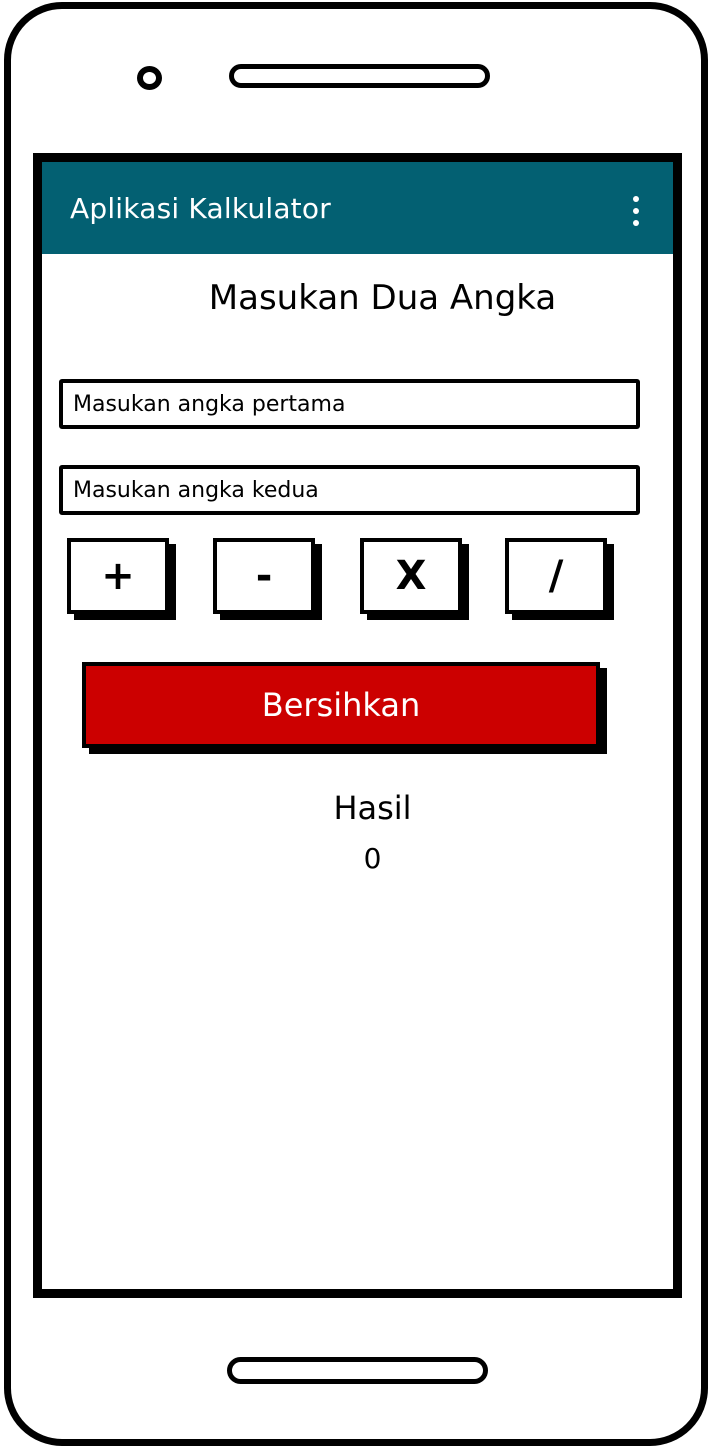 The image size is (712, 1450). What do you see at coordinates (118, 576) in the screenshot?
I see `add-button: +` at bounding box center [118, 576].